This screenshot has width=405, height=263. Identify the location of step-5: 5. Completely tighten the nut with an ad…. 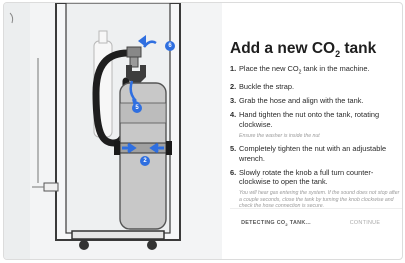
(316, 153).